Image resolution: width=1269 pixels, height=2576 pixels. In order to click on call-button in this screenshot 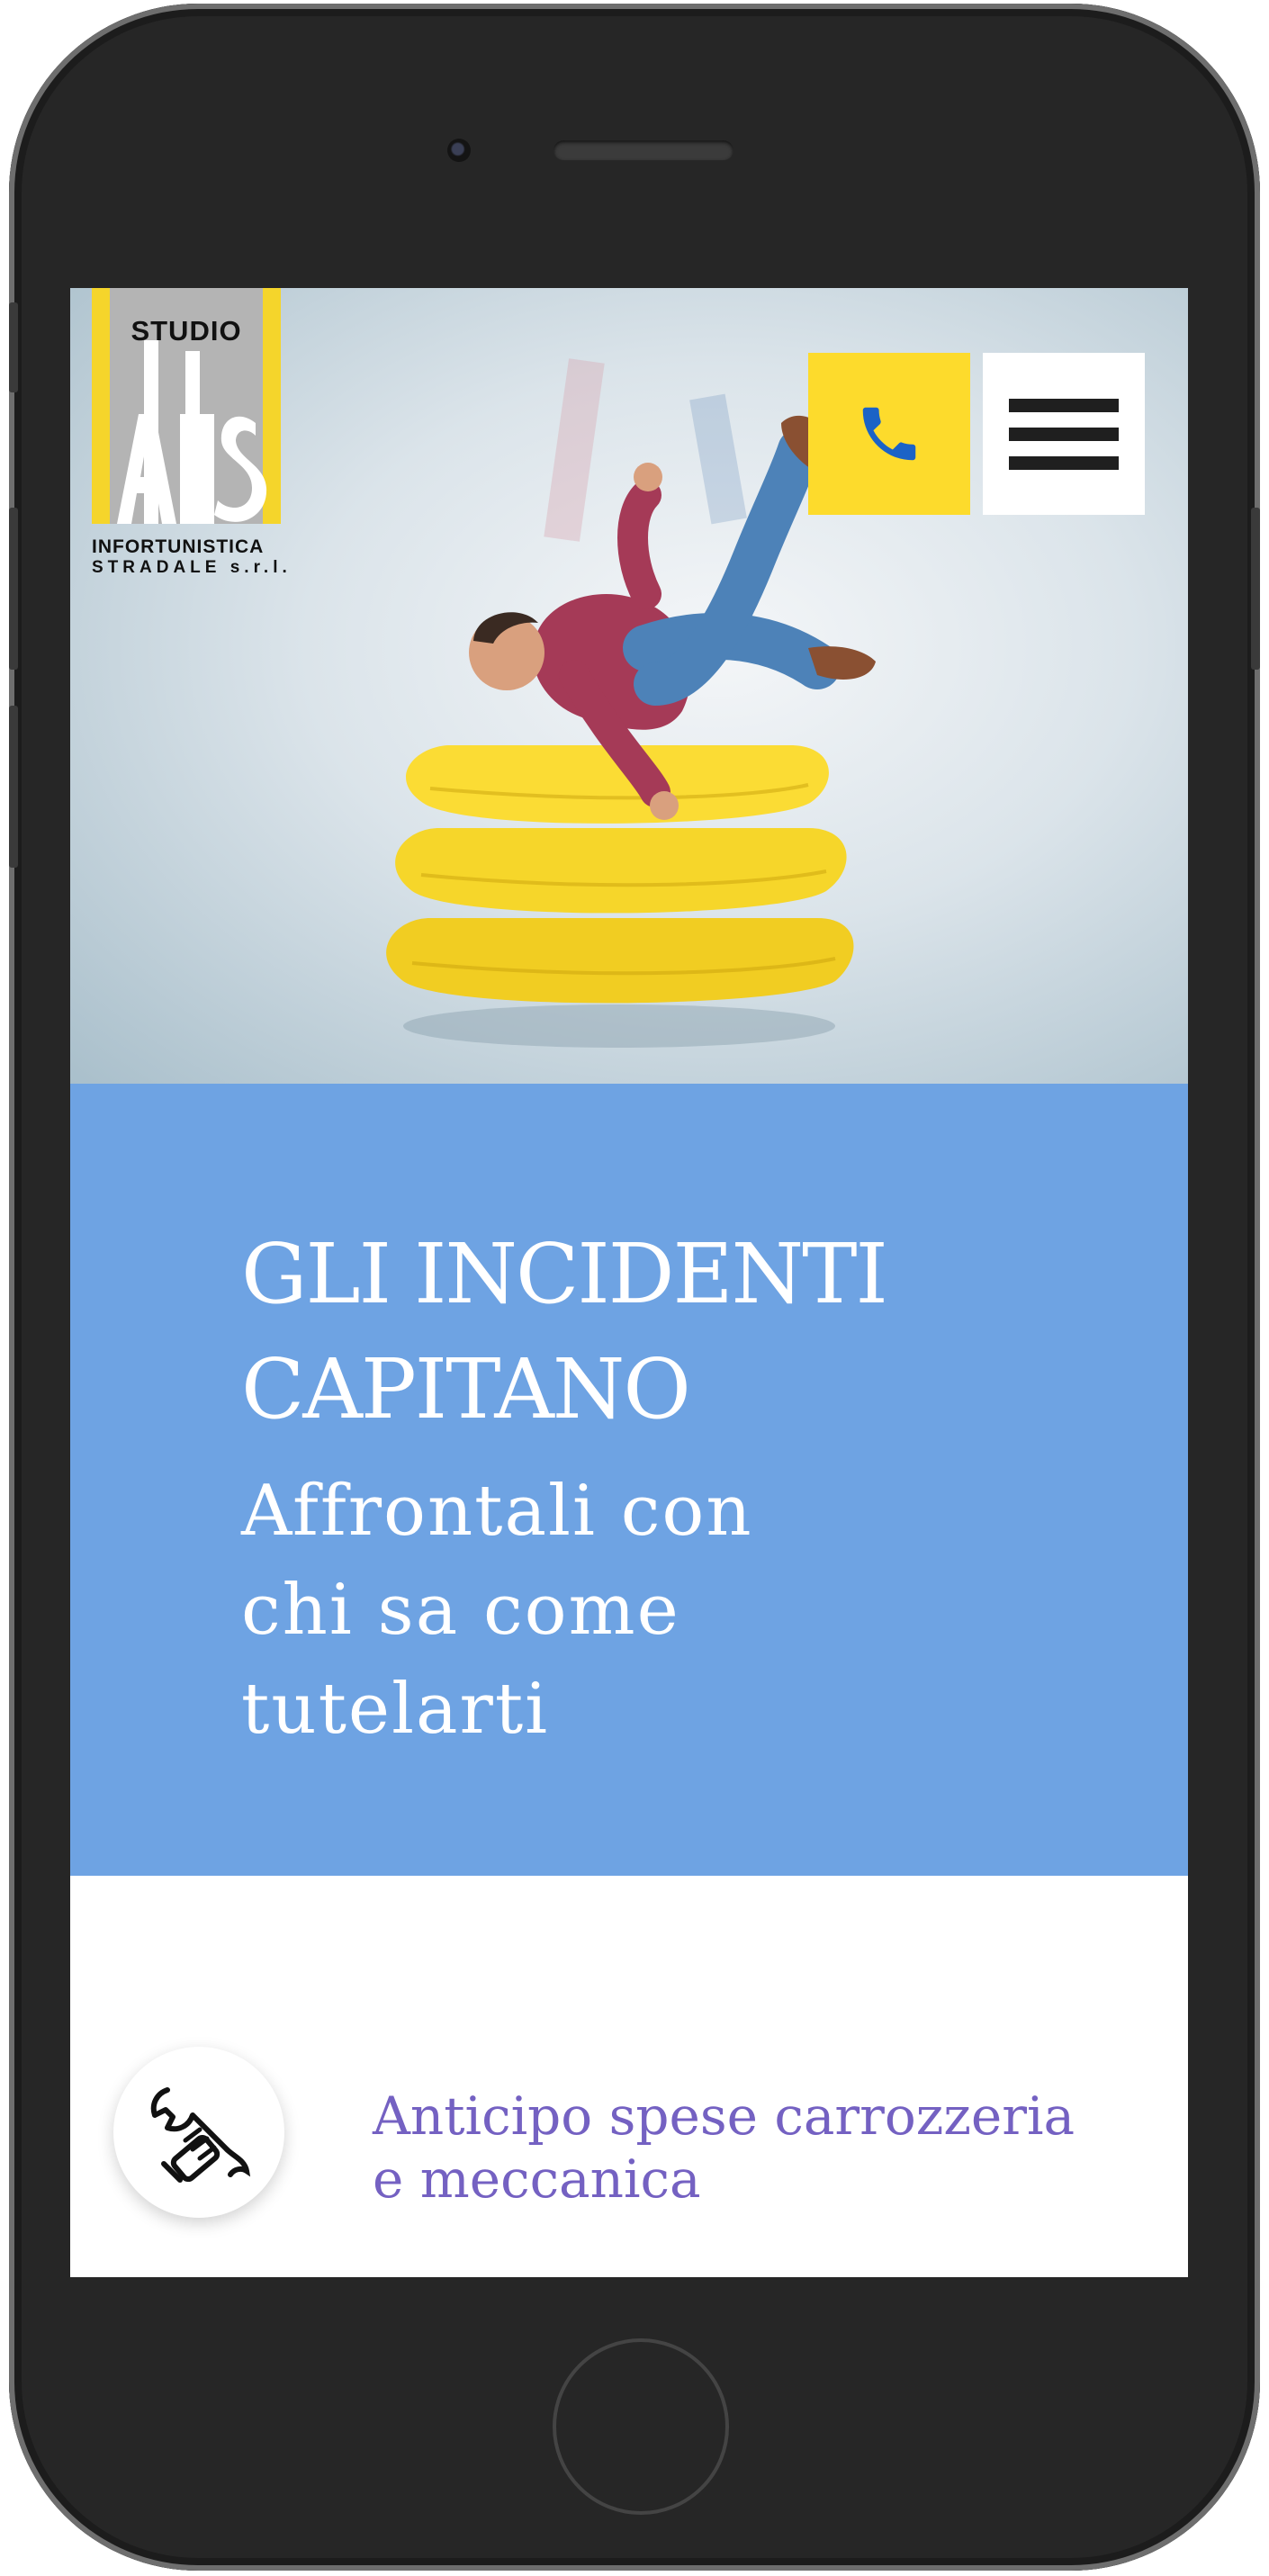, I will do `click(889, 434)`.